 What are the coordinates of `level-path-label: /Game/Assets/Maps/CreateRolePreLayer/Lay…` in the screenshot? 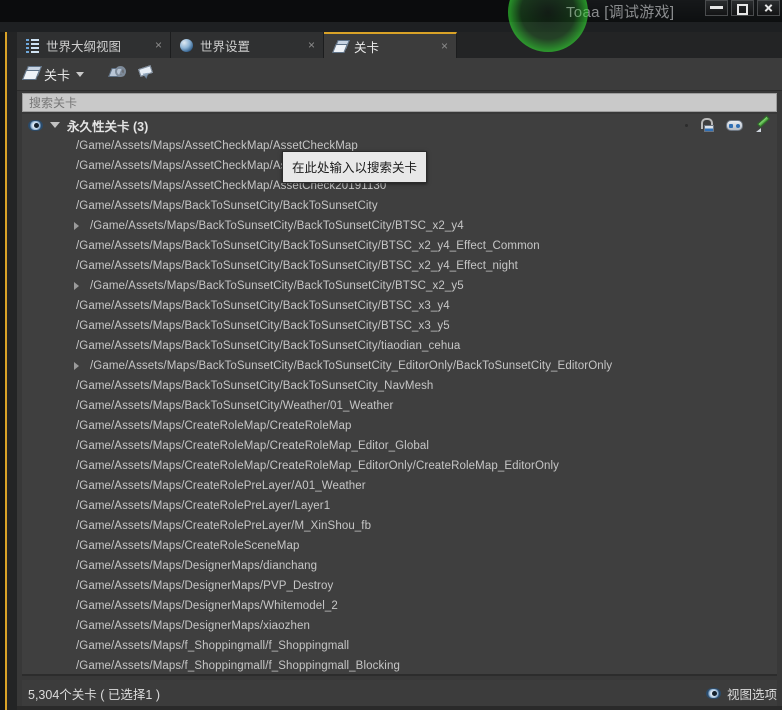 It's located at (203, 506).